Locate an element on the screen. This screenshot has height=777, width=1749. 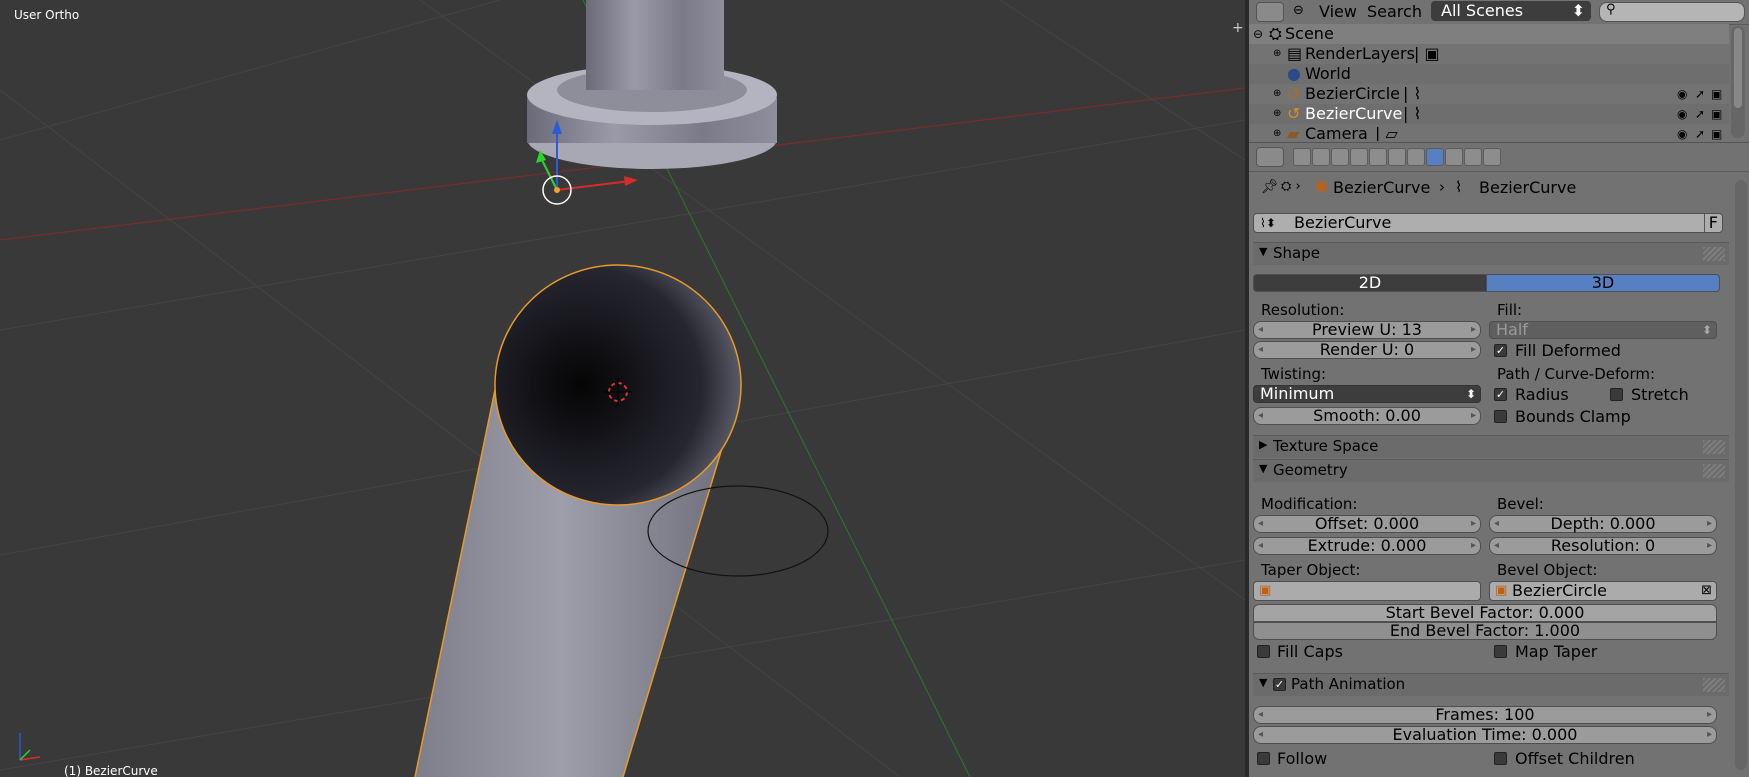
bevel-resolution-field: Resolution: 0 is located at coordinates (1603, 546).